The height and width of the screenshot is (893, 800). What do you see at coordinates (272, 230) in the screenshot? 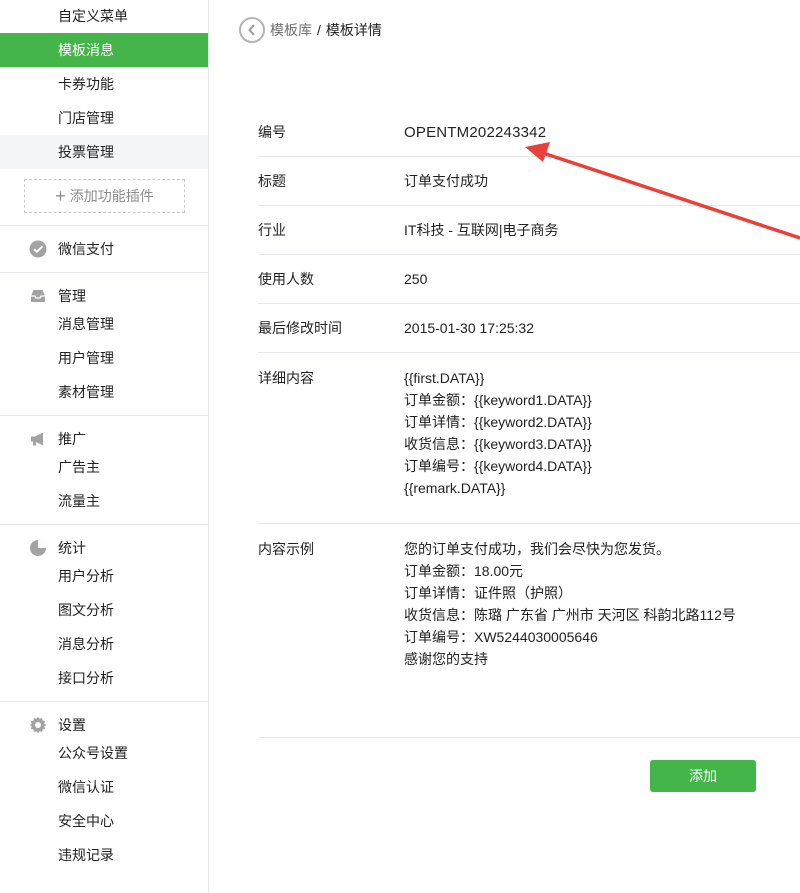
I see `detail-label: 行业` at bounding box center [272, 230].